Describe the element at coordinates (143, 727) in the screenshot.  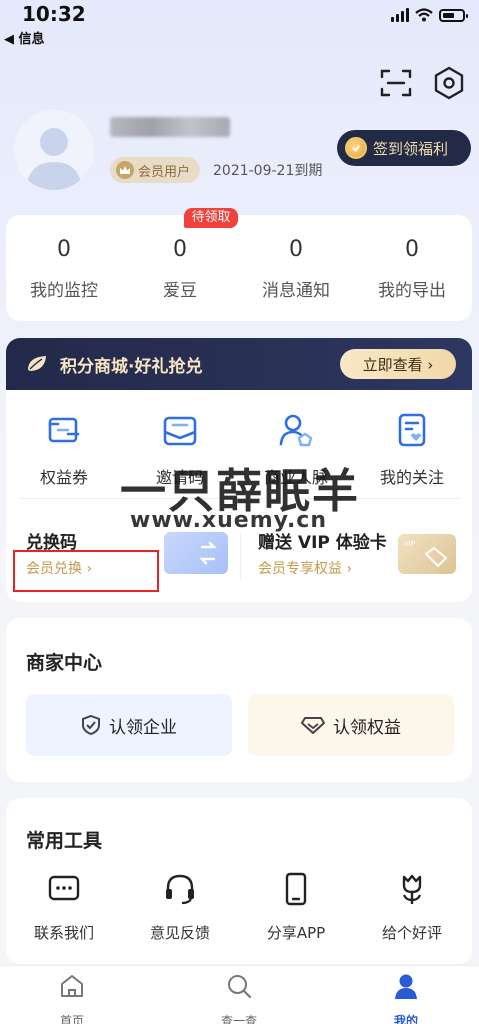
I see `claim-company-label: 认领企业` at that location.